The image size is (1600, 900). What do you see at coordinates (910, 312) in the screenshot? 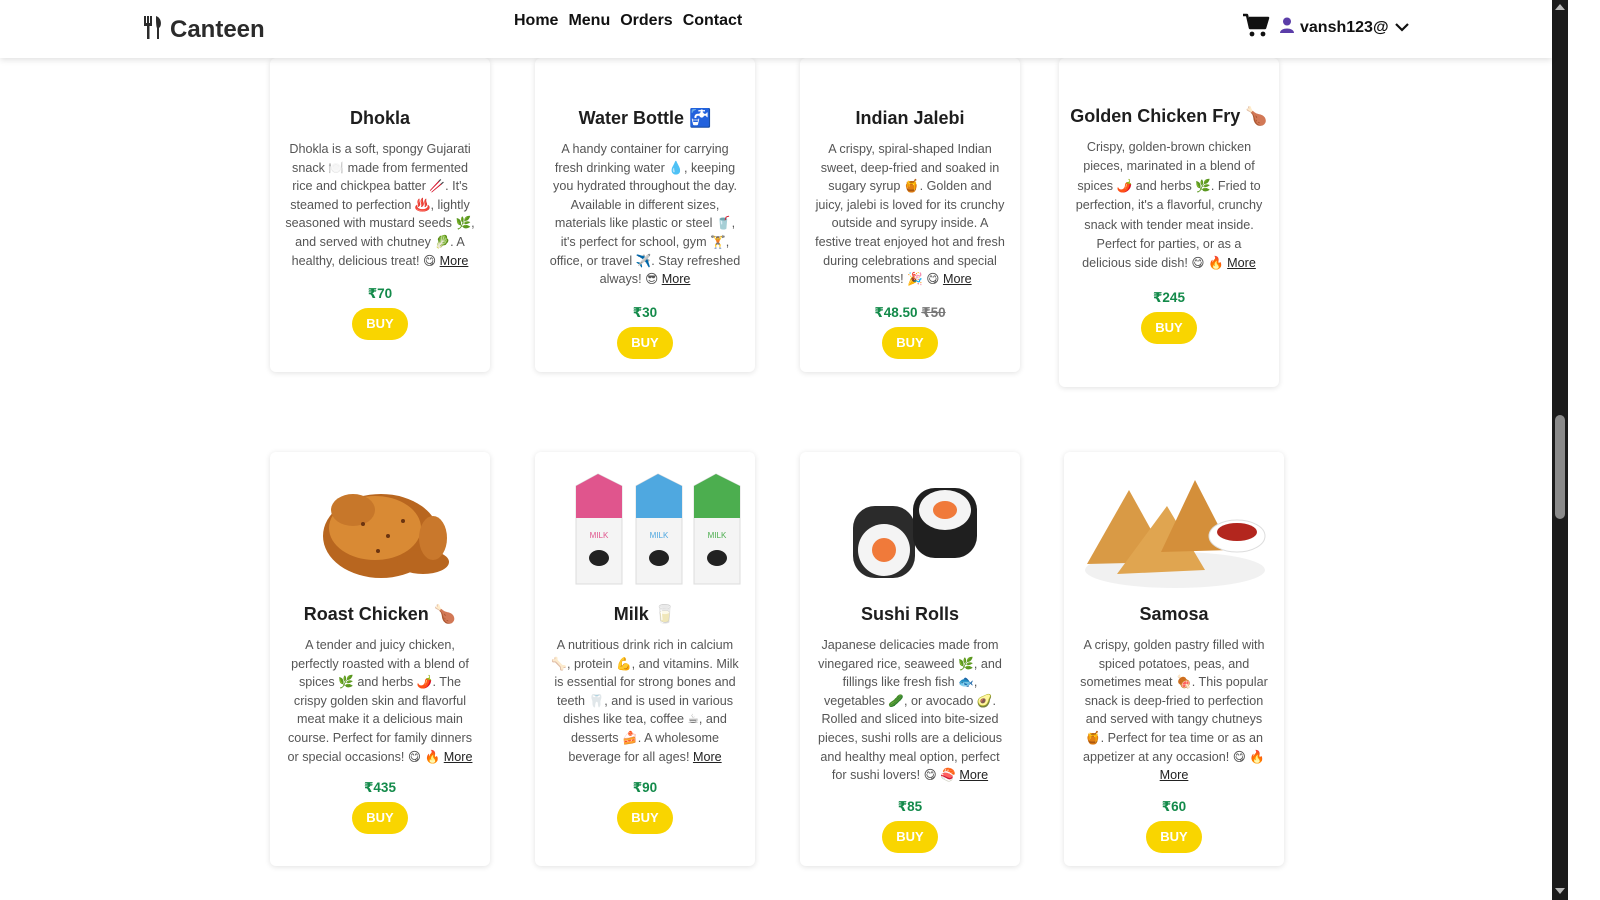
I see `product-price: ₹48.50 ₹50` at bounding box center [910, 312].